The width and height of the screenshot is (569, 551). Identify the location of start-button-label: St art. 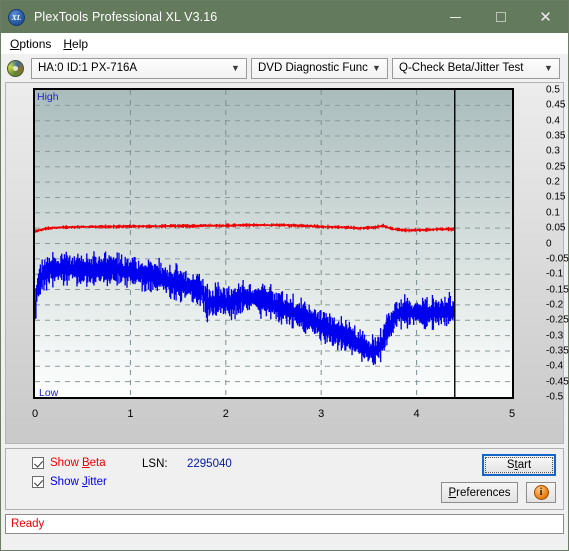
(519, 465).